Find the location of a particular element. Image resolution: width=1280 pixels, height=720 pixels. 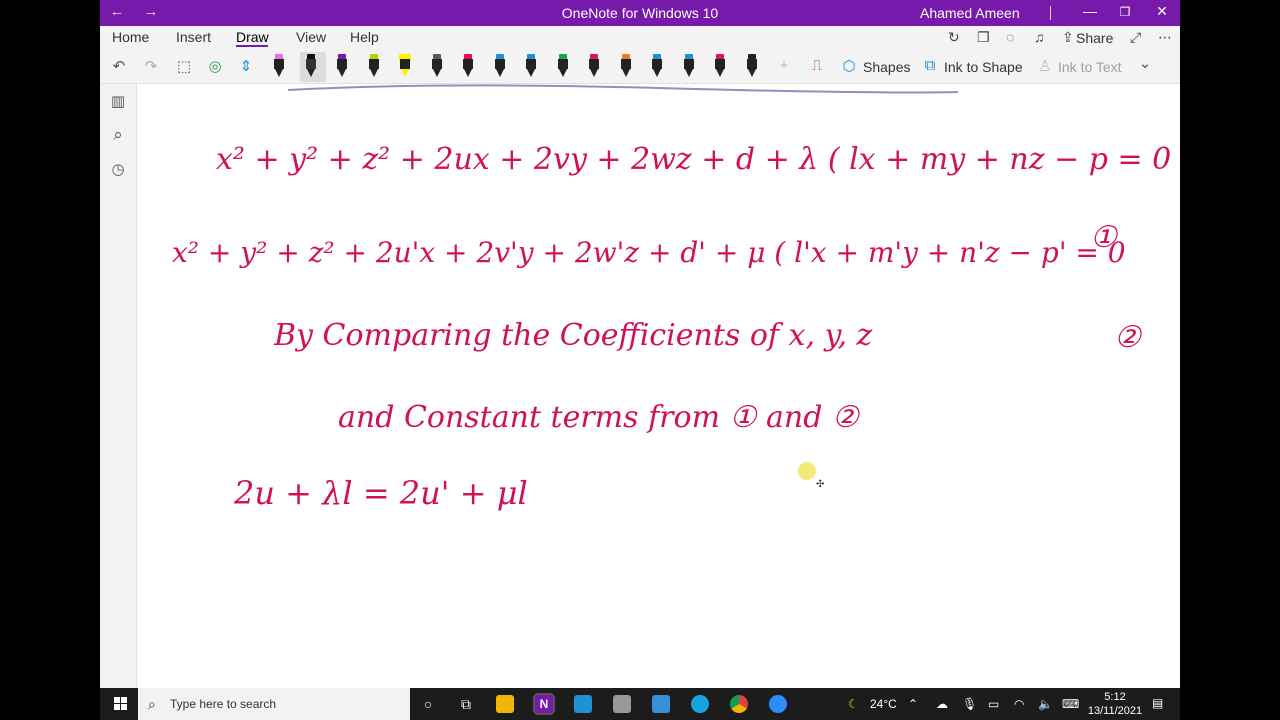

windows-start-icon is located at coordinates (121, 704).